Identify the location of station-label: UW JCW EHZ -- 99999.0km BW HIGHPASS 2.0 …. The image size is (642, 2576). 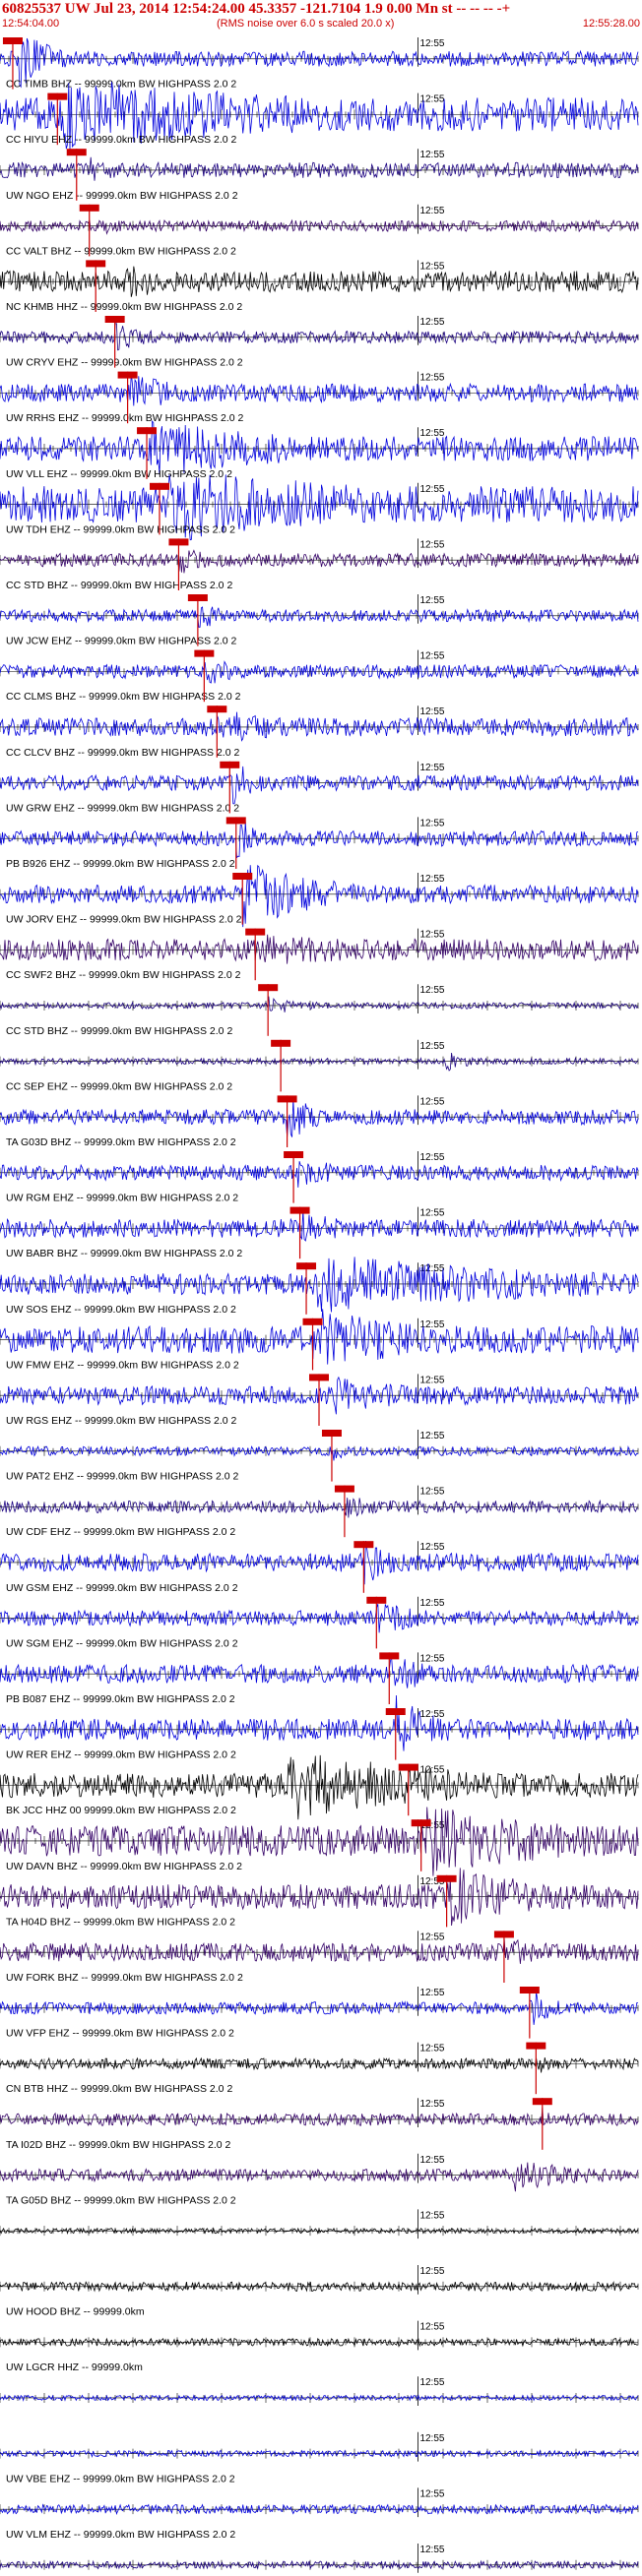
(121, 641).